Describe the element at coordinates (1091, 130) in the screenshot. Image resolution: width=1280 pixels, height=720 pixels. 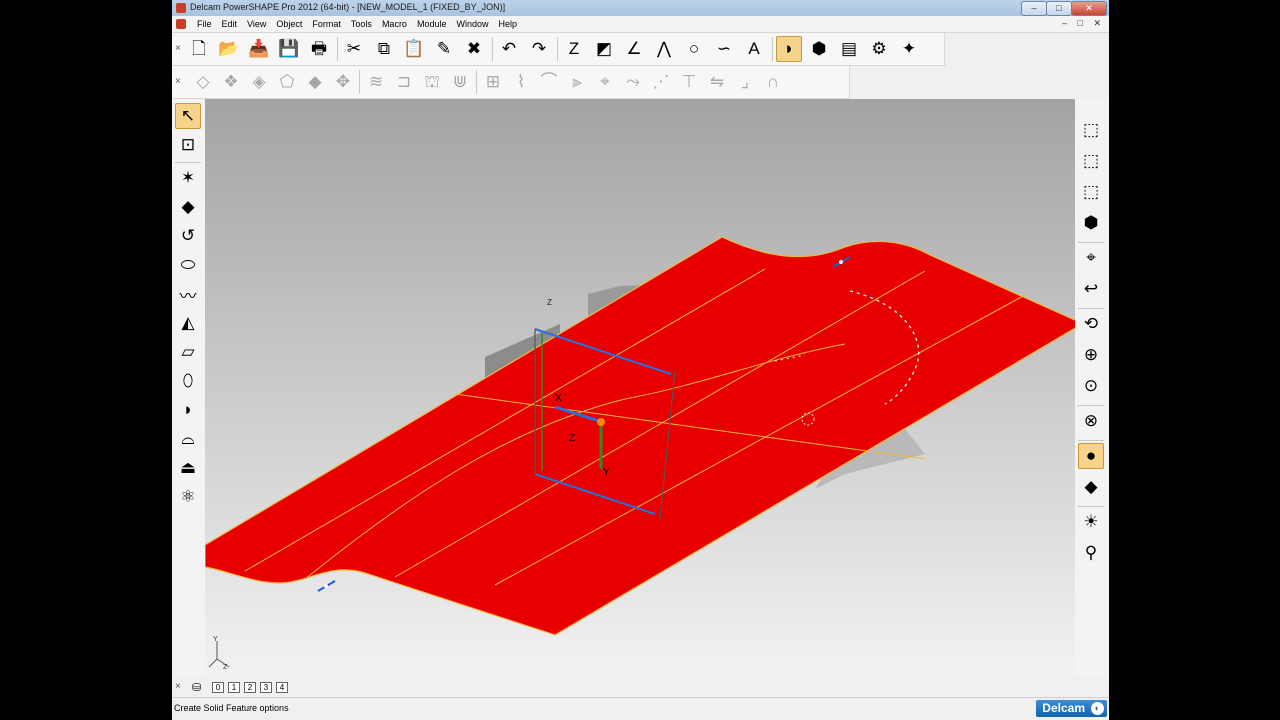
I see `view-iso-1-icon: ⬚` at that location.